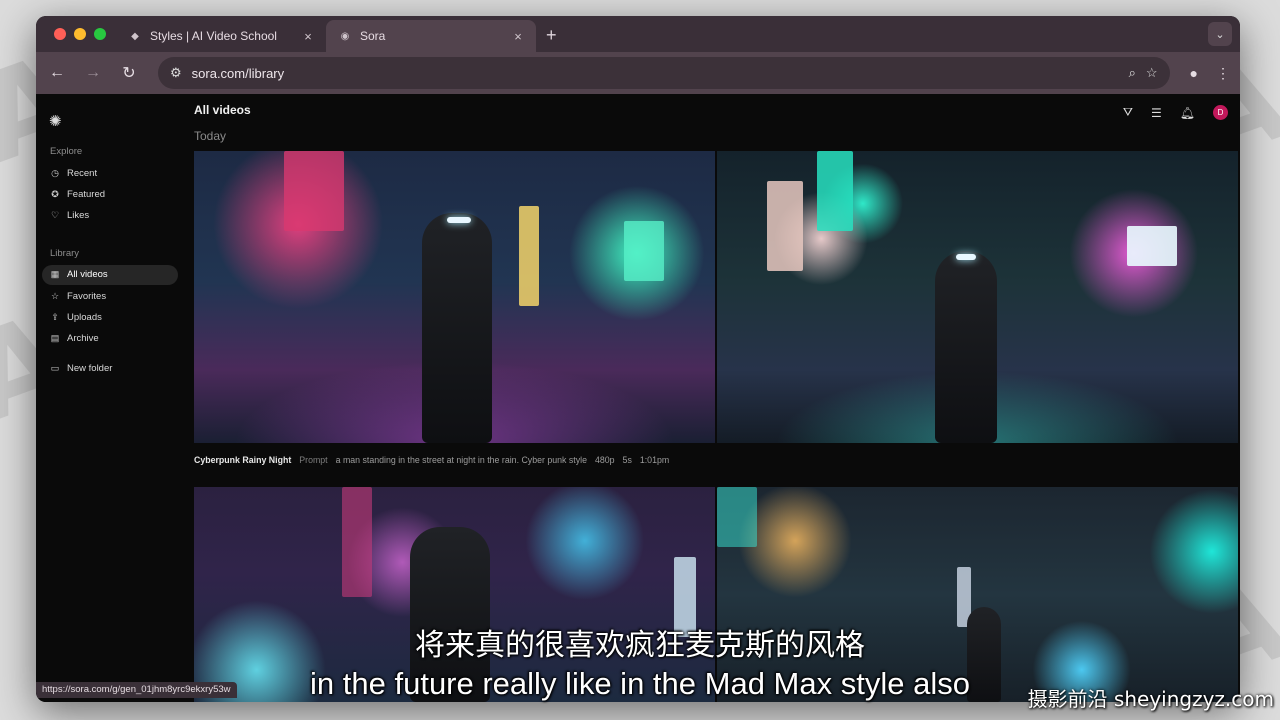 Image resolution: width=1280 pixels, height=720 pixels. Describe the element at coordinates (55, 368) in the screenshot. I see `folder-plus-icon: ▭` at that location.